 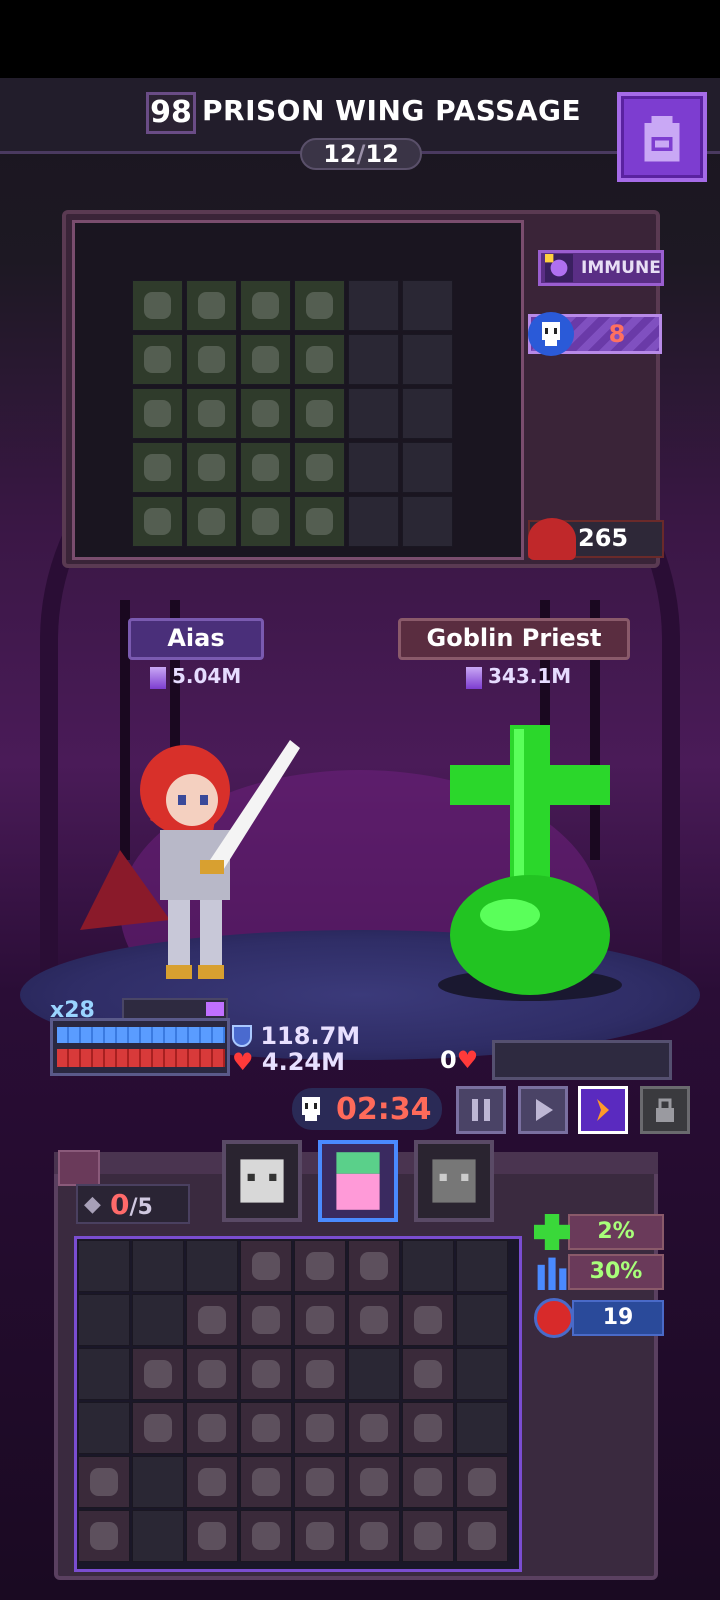 What do you see at coordinates (554, 1318) in the screenshot?
I see `rage-face-icon` at bounding box center [554, 1318].